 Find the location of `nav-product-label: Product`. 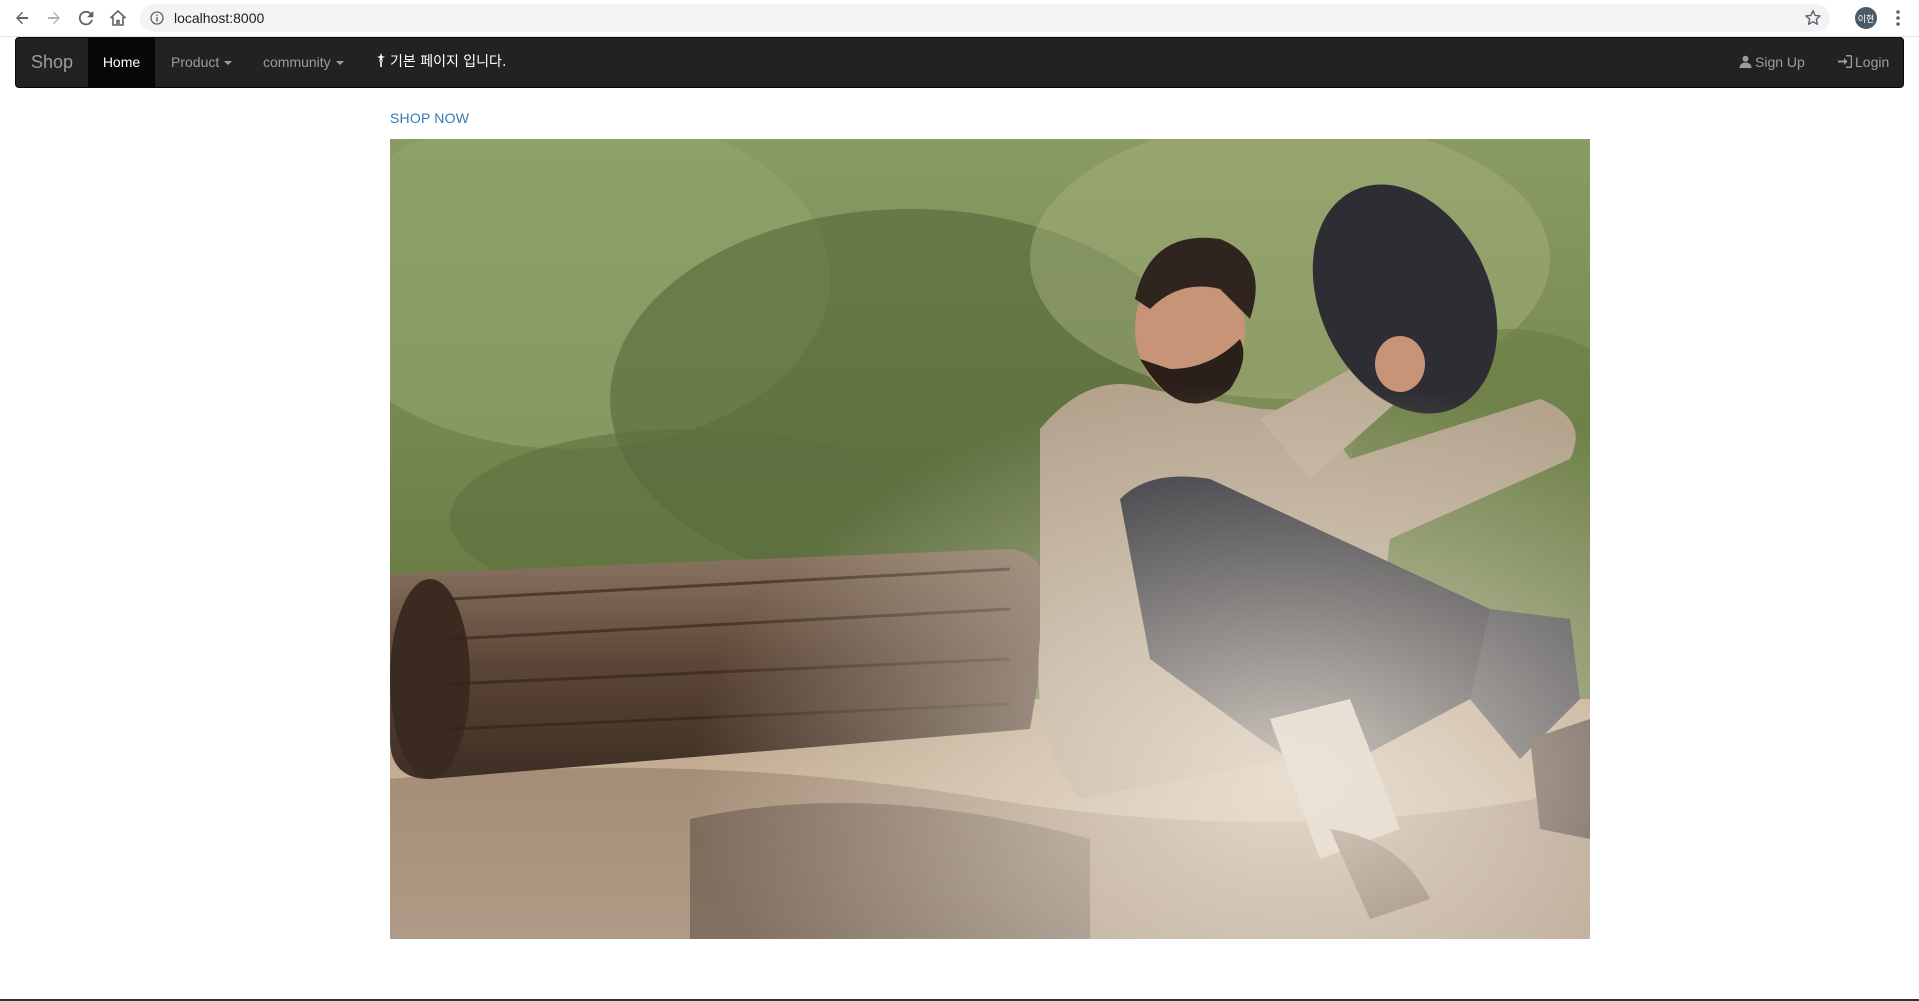

nav-product-label: Product is located at coordinates (195, 62).